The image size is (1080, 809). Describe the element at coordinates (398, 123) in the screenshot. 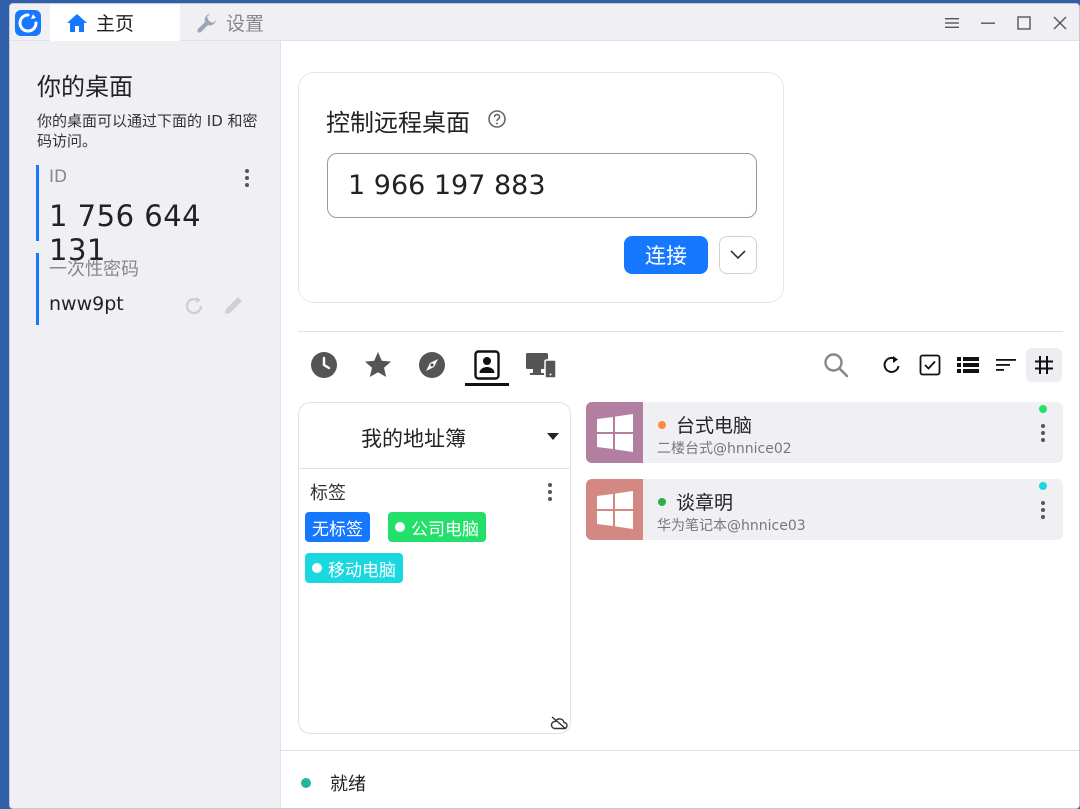

I see `connect-title: 控制远程桌面` at that location.